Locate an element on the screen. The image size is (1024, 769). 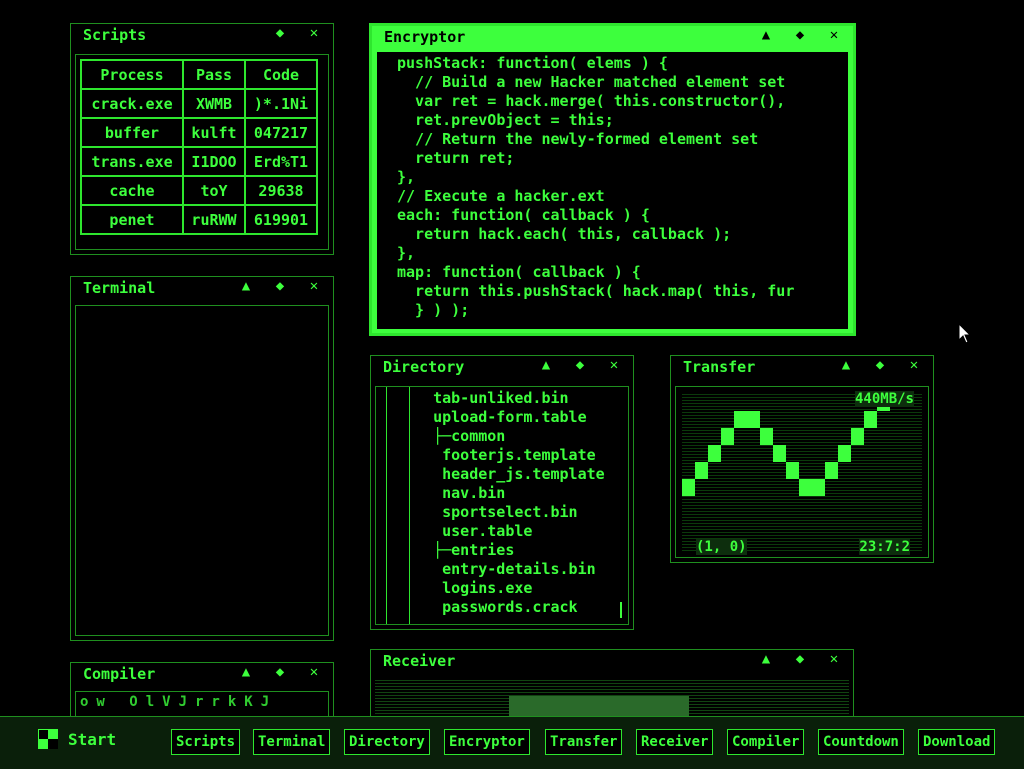
column-header: Process is located at coordinates (132, 74).